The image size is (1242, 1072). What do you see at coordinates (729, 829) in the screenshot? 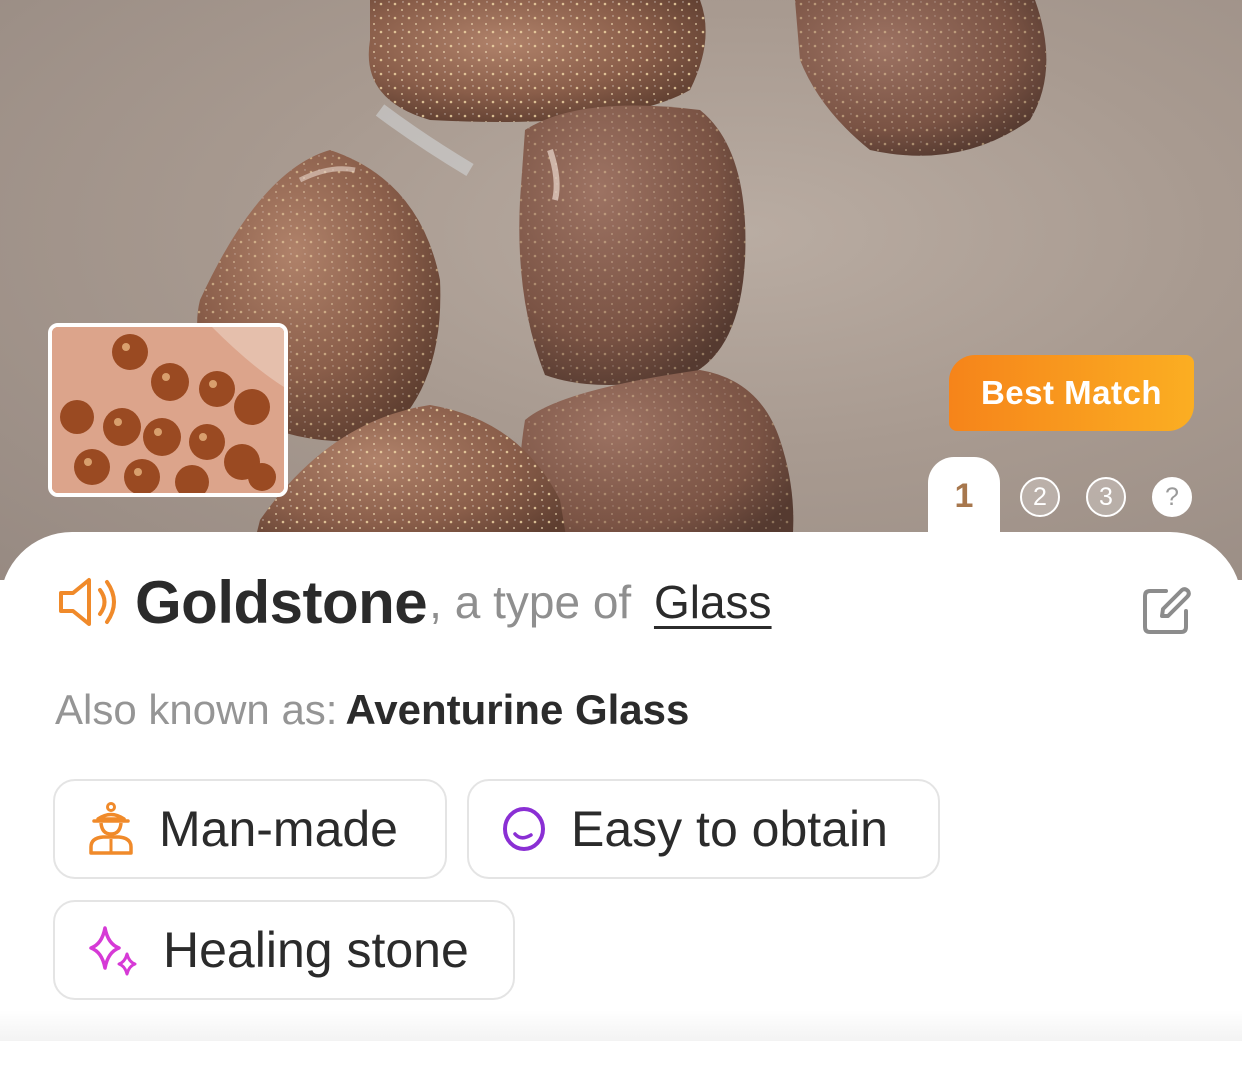
I see `tag-label: Easy to obtain` at bounding box center [729, 829].